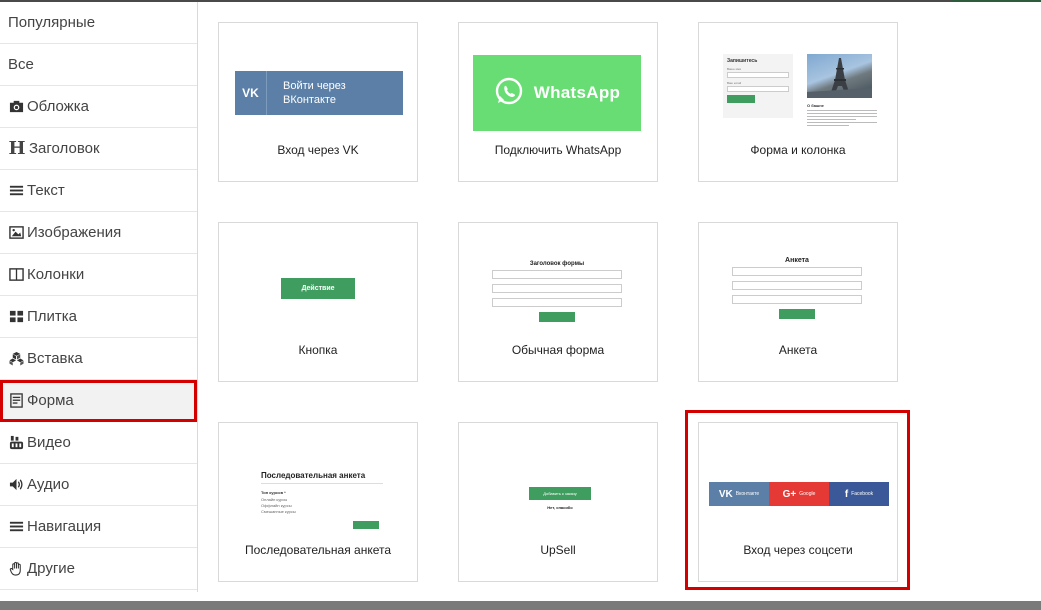  What do you see at coordinates (560, 493) in the screenshot?
I see `upsell-preview-button: Добавить к заказу` at bounding box center [560, 493].